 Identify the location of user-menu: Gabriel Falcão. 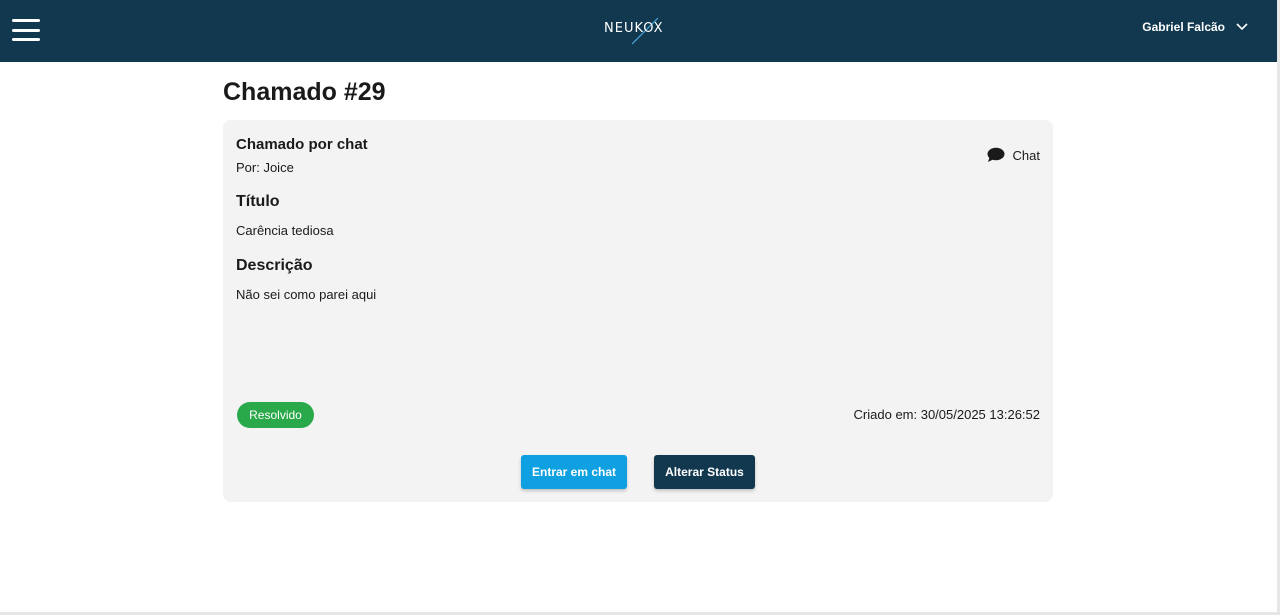
(1195, 27).